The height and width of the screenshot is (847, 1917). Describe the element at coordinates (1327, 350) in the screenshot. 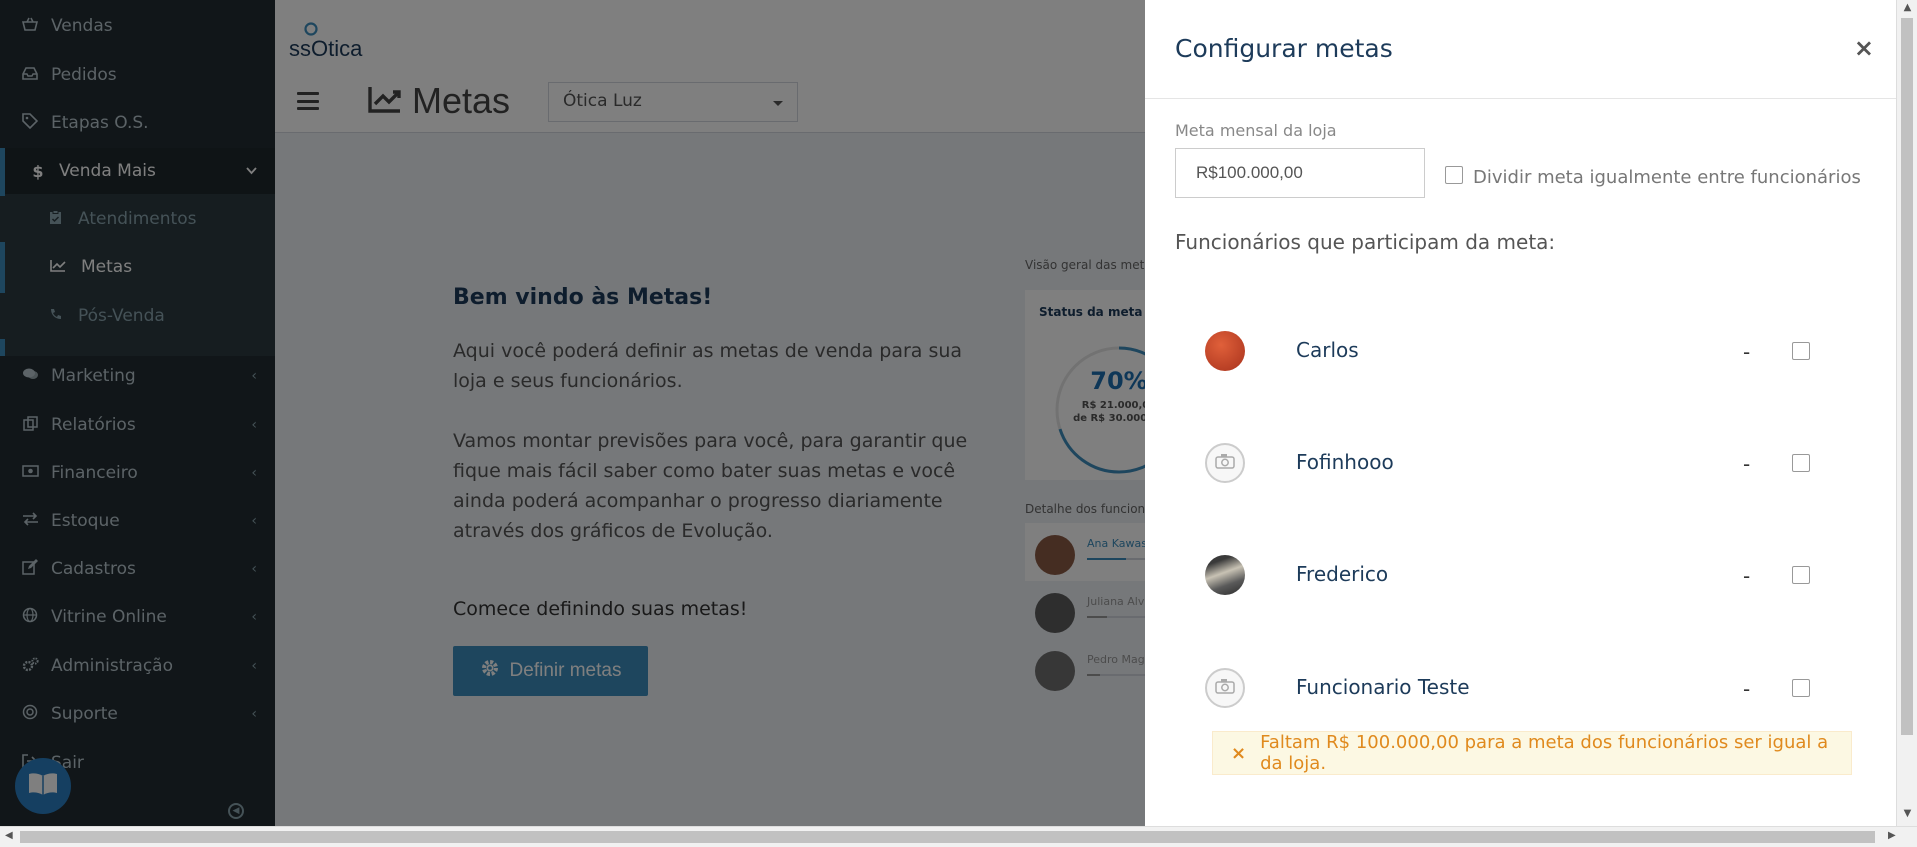

I see `employee-name: Carlos` at that location.